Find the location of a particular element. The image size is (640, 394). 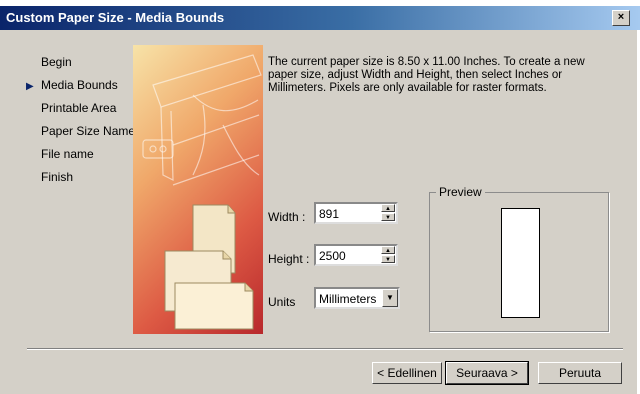

width-stepper: 891 ▲ ▼ is located at coordinates (356, 213).